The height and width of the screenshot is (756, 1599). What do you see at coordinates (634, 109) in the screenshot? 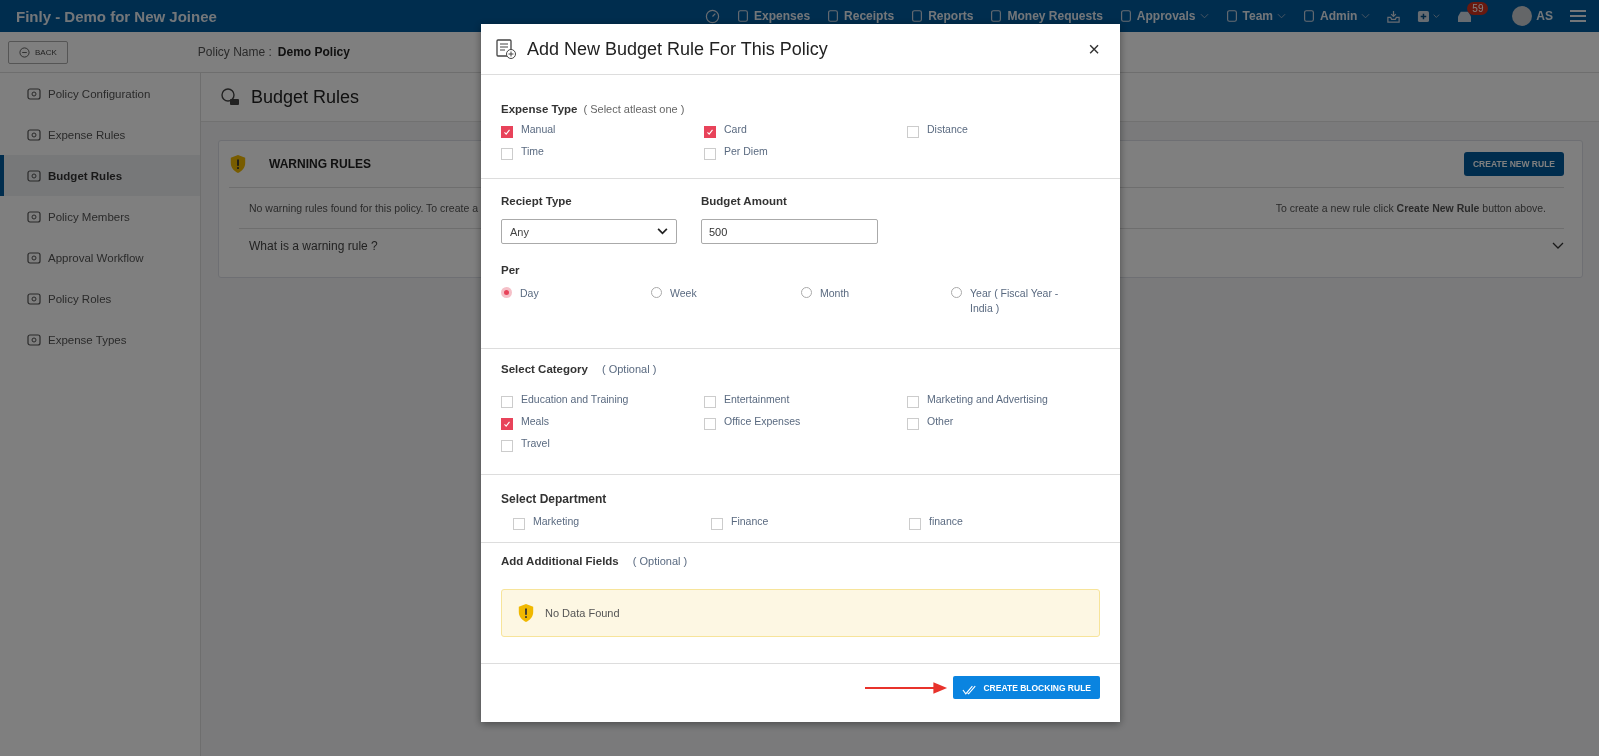
I see `field-hint: ( Select atleast one )` at bounding box center [634, 109].